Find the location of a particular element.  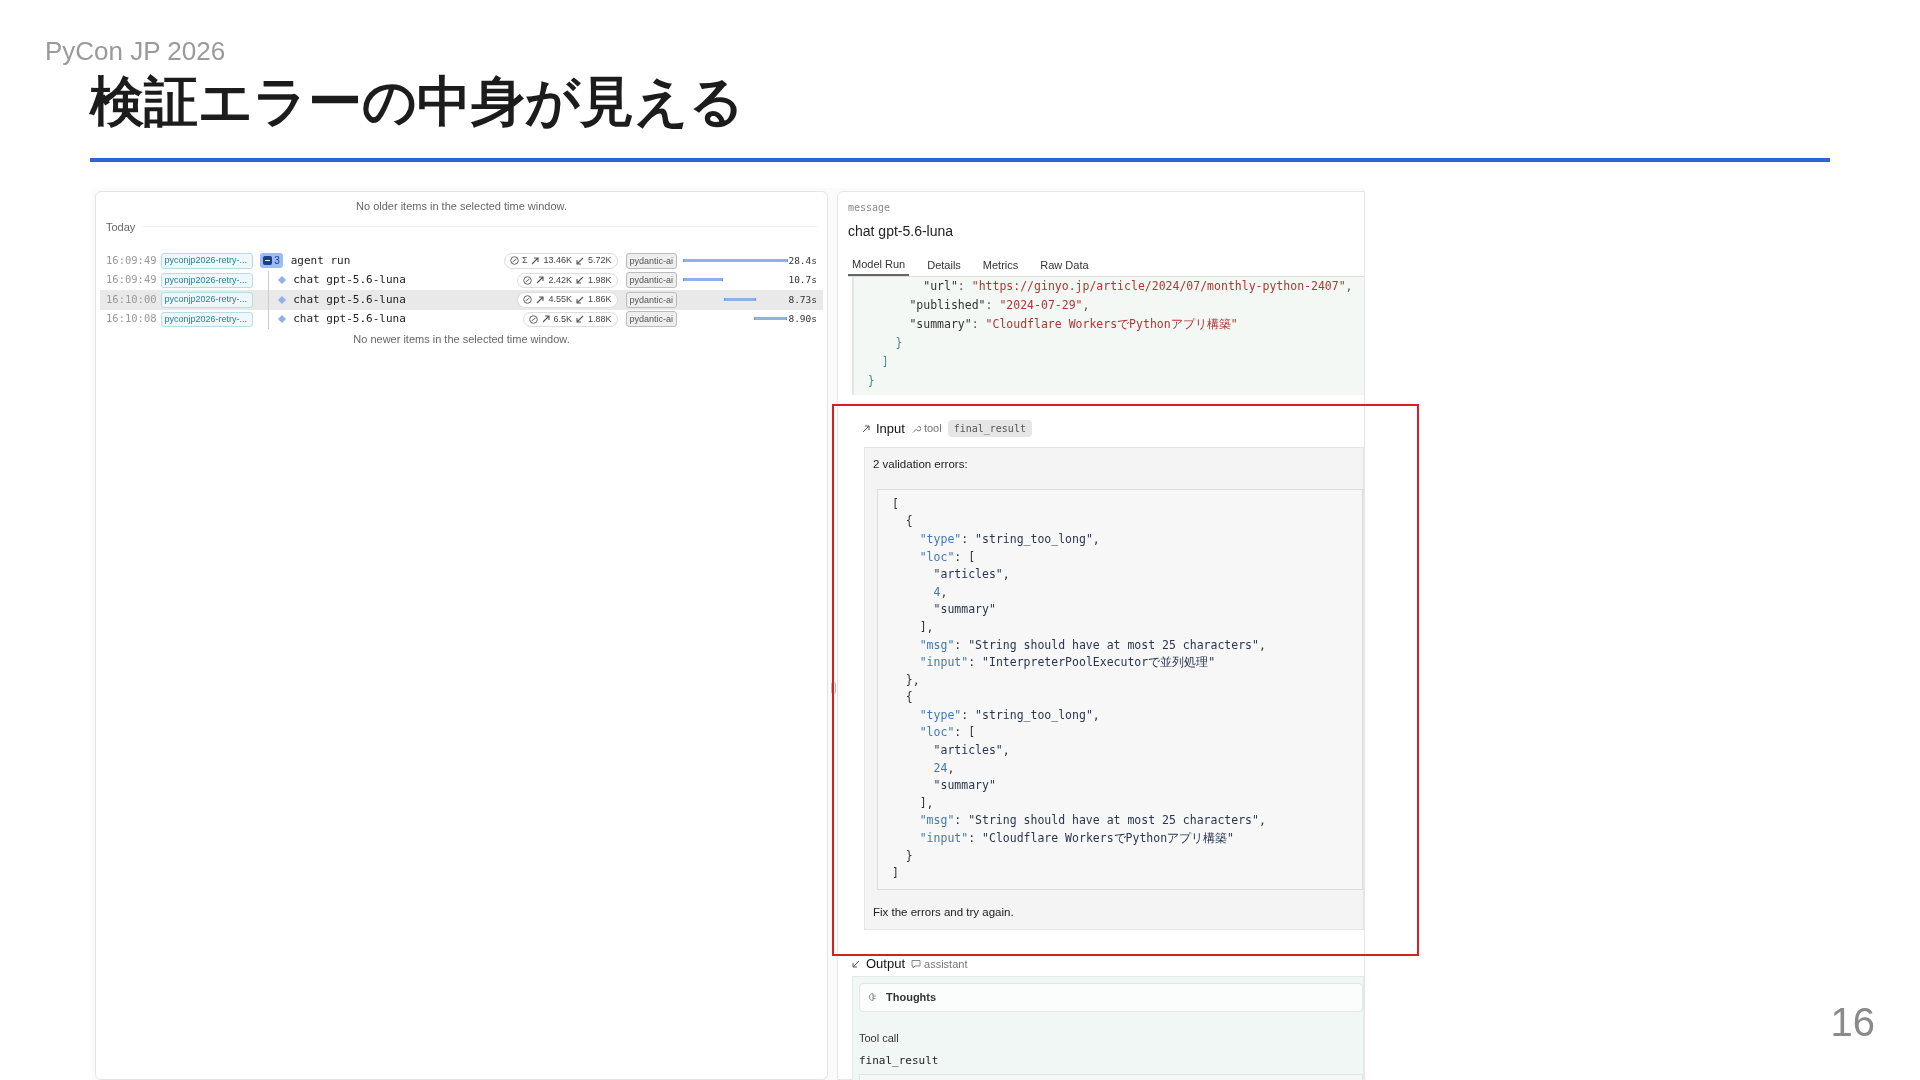

span-name: agent run is located at coordinates (320, 260).